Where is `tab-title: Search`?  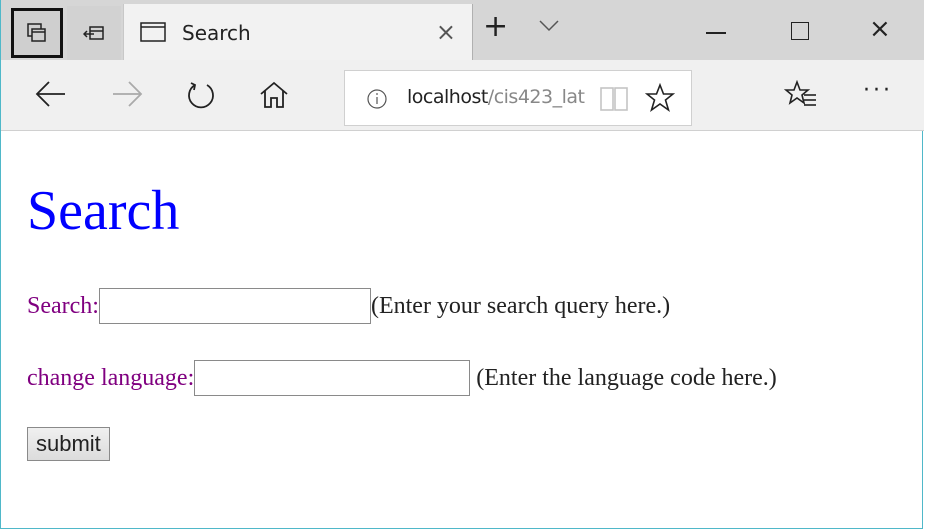 tab-title: Search is located at coordinates (216, 33).